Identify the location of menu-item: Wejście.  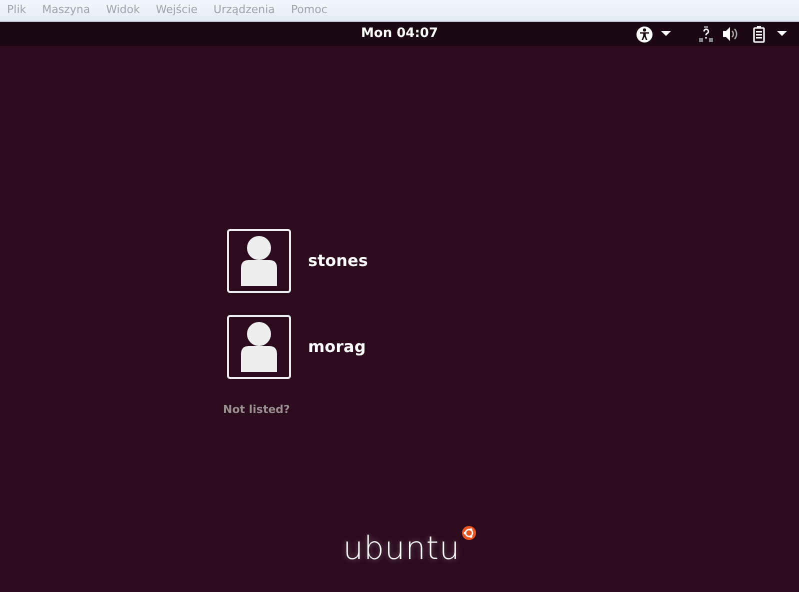
(177, 10).